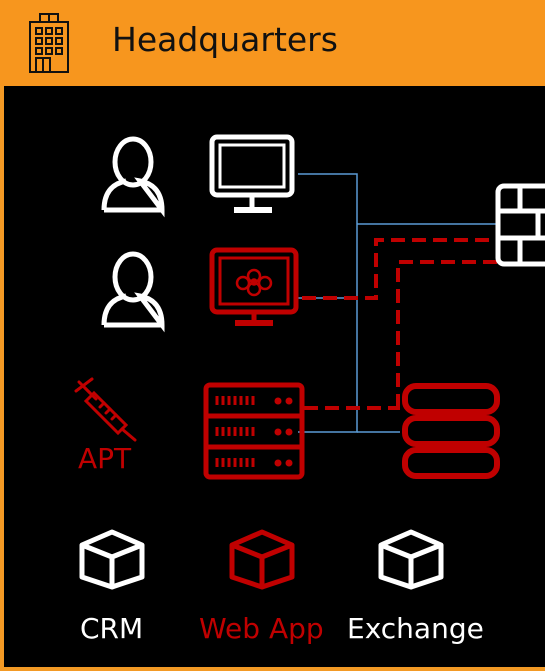  I want to click on crm-app-icon, so click(112, 559).